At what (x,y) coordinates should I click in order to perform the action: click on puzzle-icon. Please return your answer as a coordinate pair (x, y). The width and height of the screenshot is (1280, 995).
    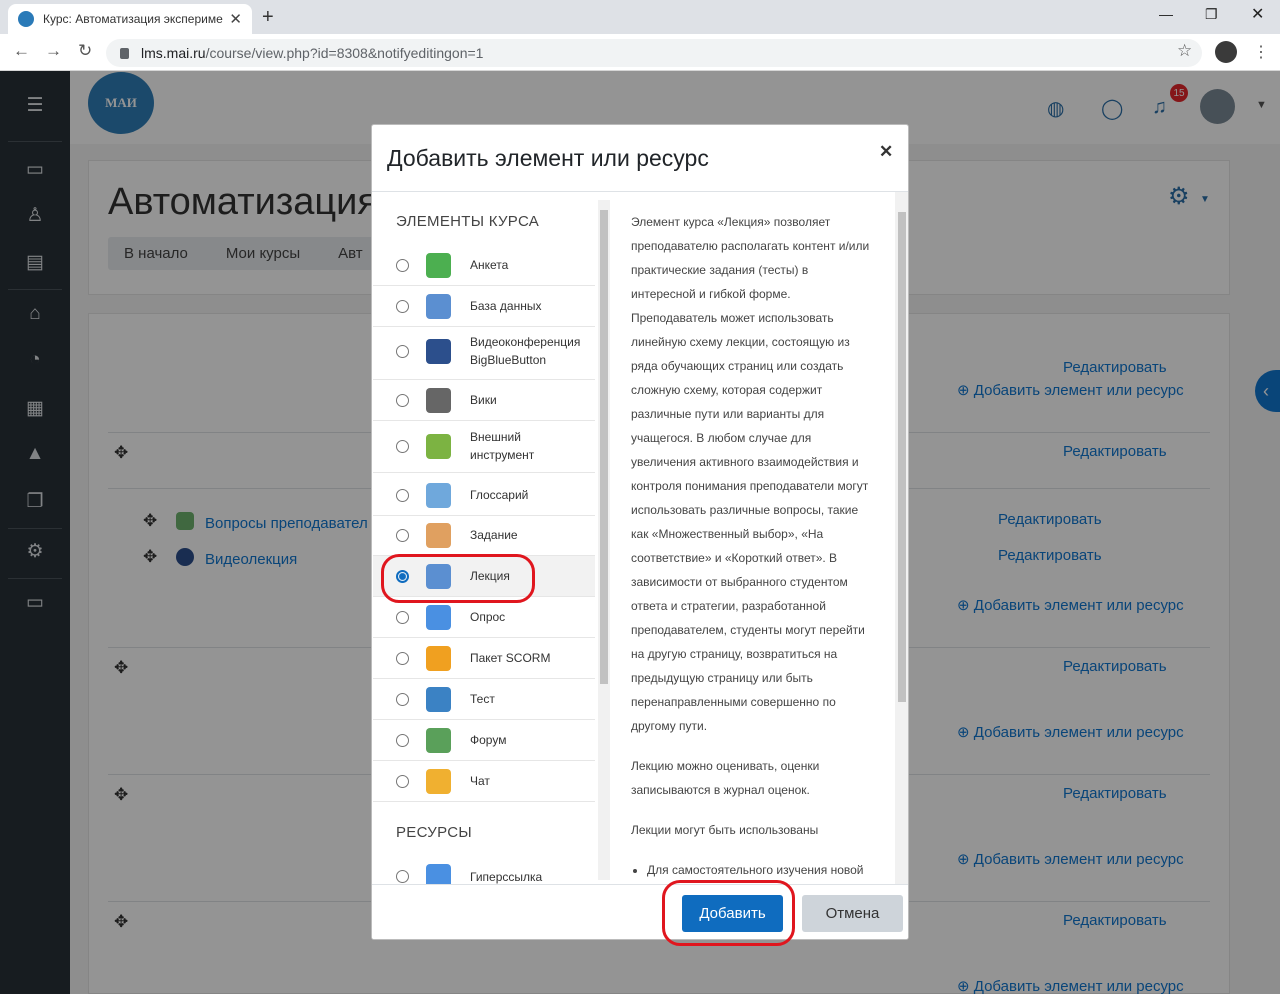
    Looking at the image, I should click on (438, 446).